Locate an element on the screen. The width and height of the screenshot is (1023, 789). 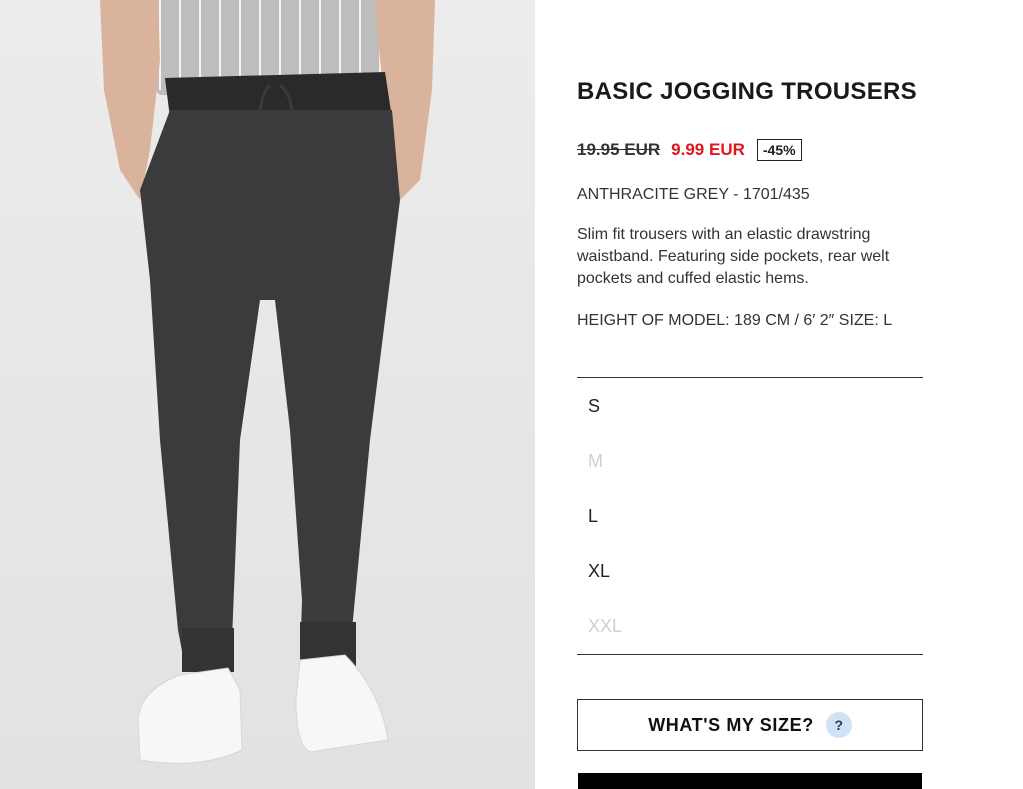
size-option-l: L is located at coordinates (593, 516).